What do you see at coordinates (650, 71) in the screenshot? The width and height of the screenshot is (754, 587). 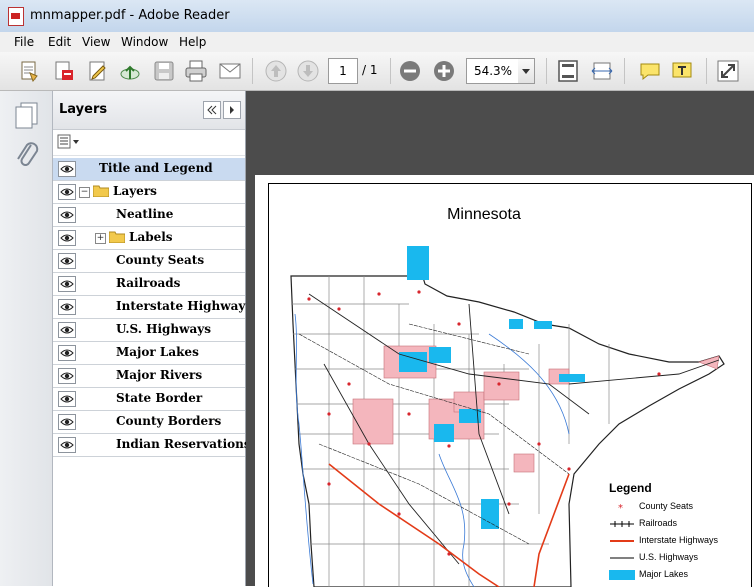 I see `comment-icon` at bounding box center [650, 71].